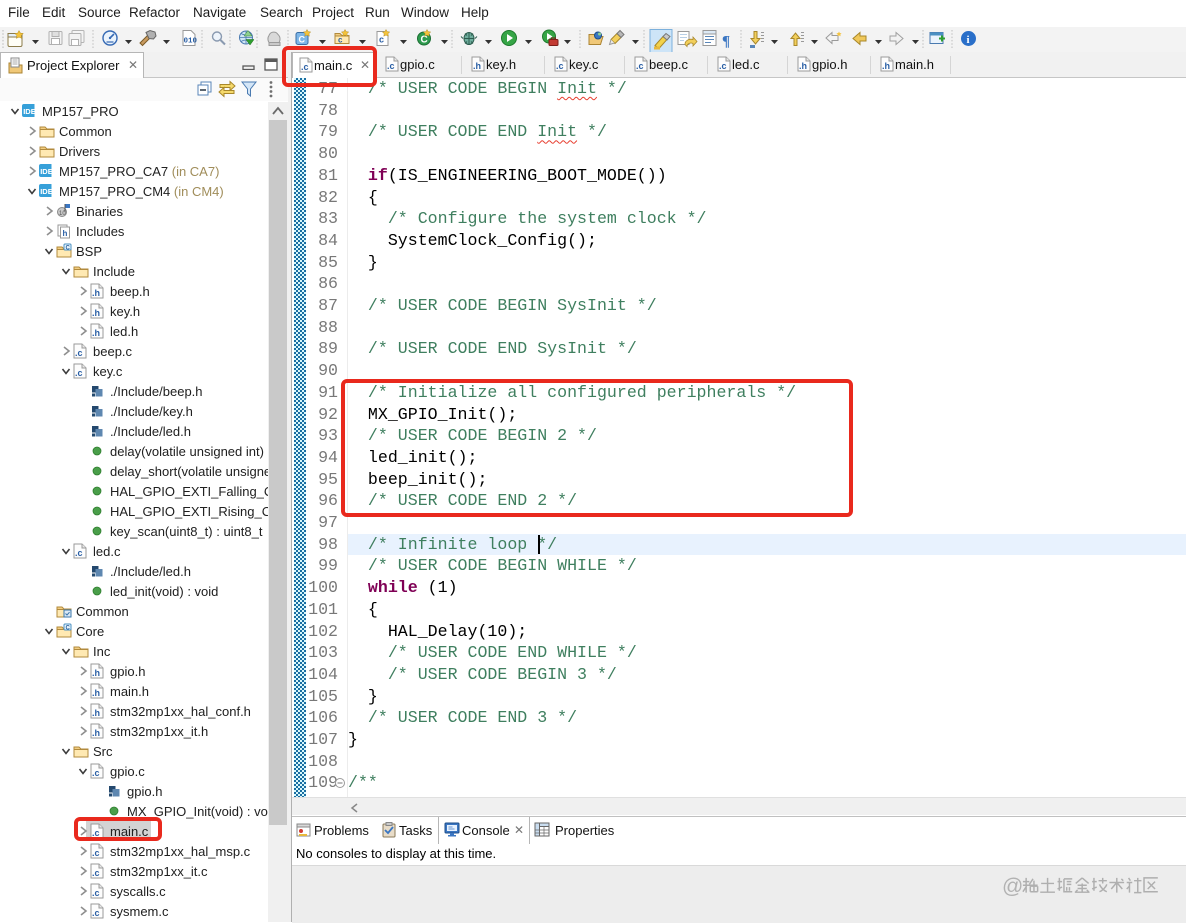 Image resolution: width=1186 pixels, height=923 pixels. Describe the element at coordinates (968, 40) in the screenshot. I see `svg-text: i` at that location.